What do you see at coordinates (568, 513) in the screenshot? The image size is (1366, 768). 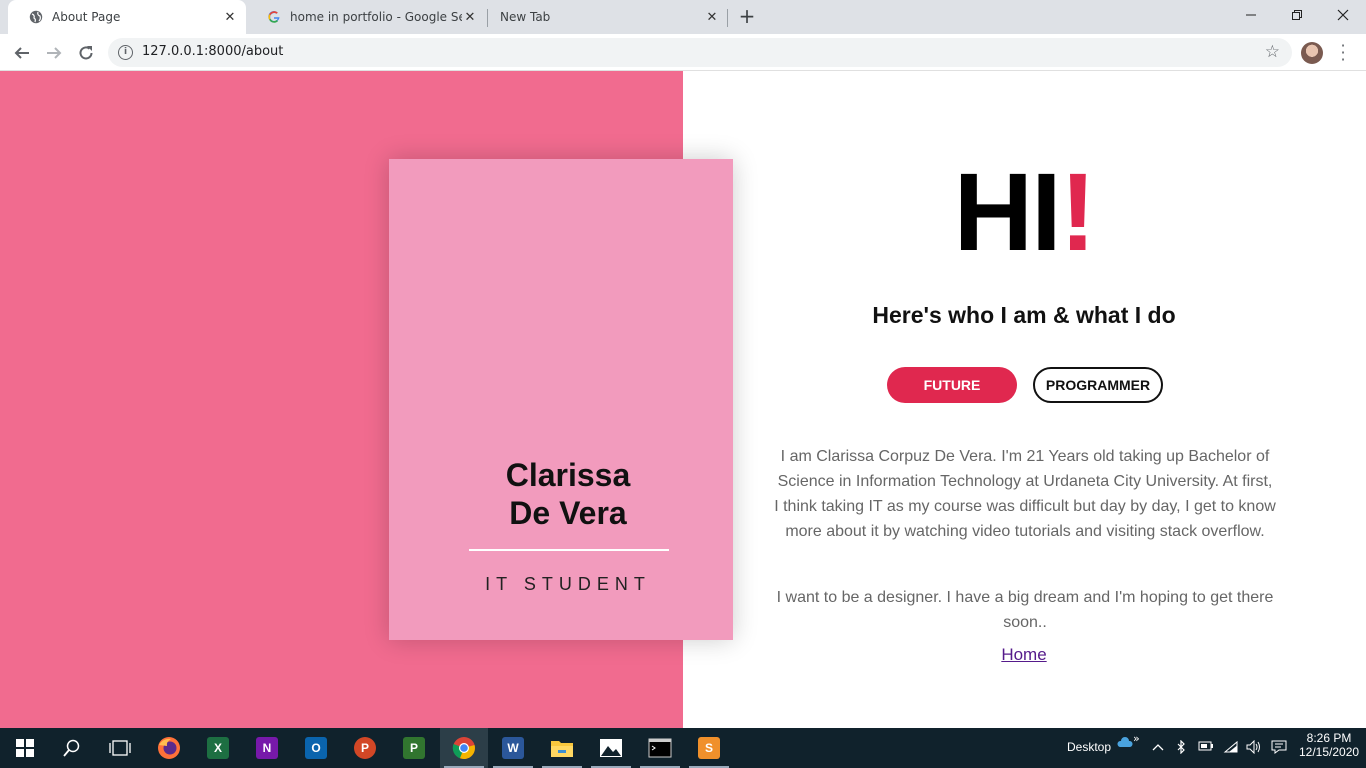 I see `card-last-name: De Vera` at bounding box center [568, 513].